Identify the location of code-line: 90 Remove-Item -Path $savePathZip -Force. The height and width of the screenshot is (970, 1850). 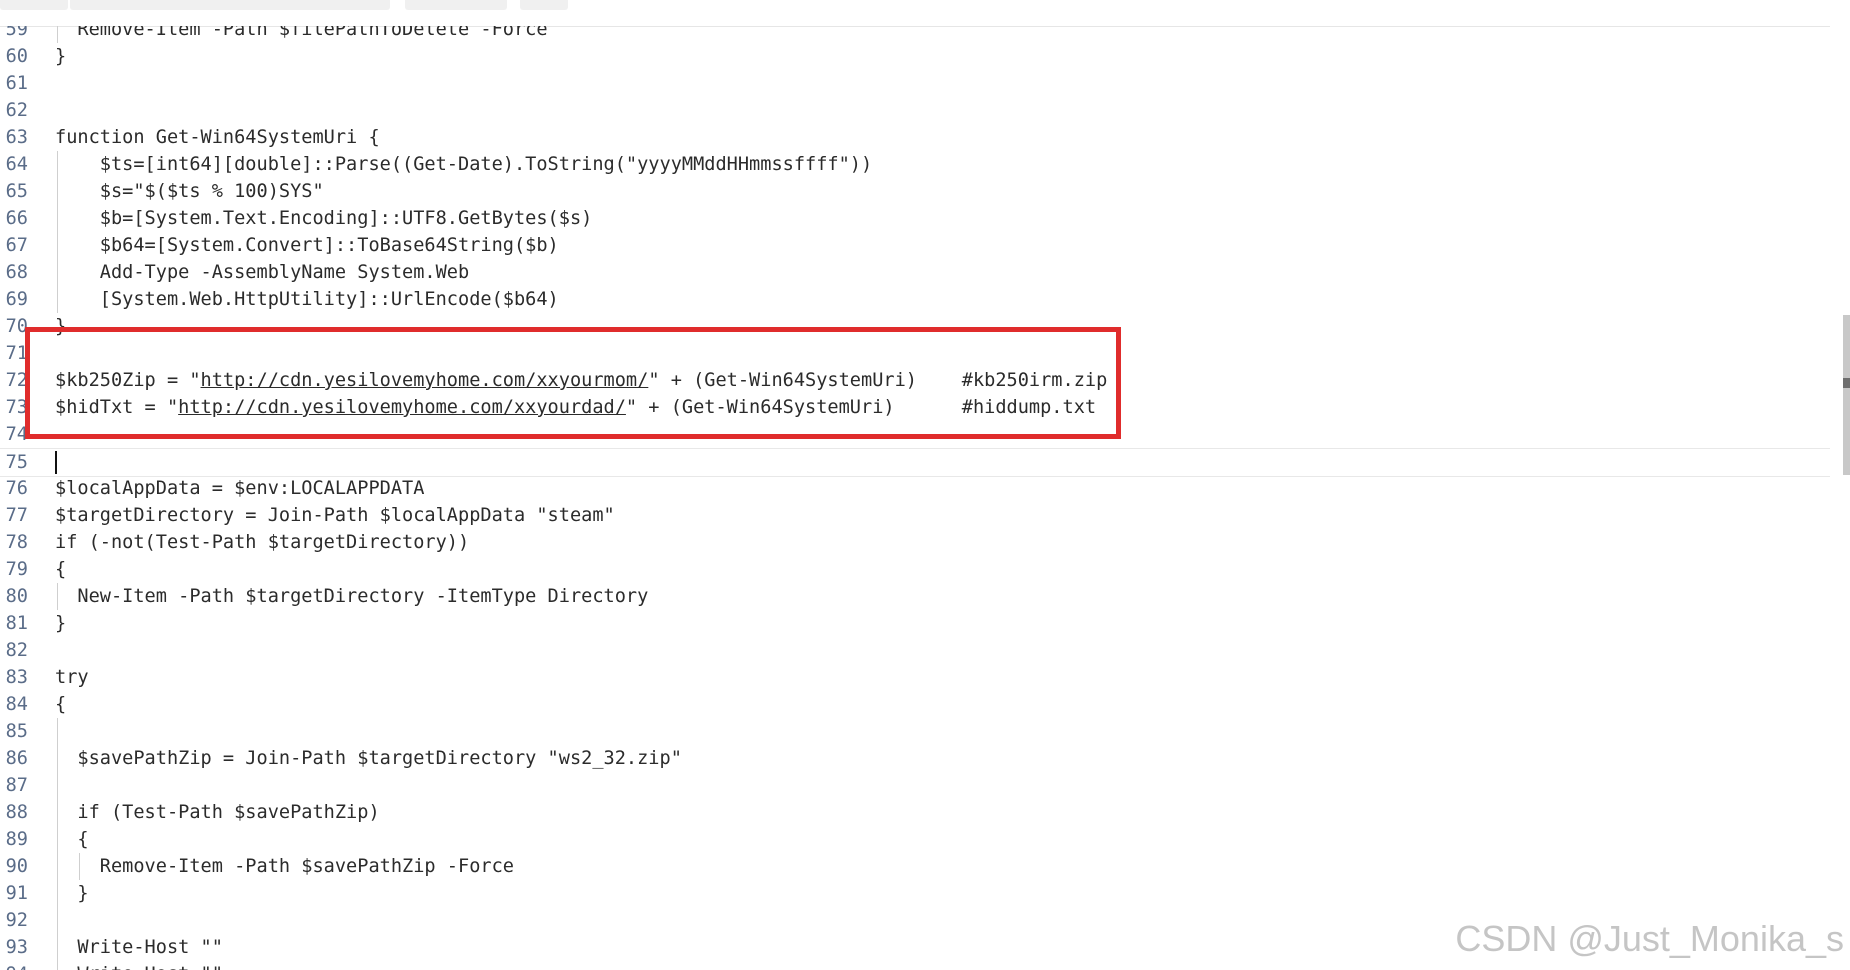
(915, 866).